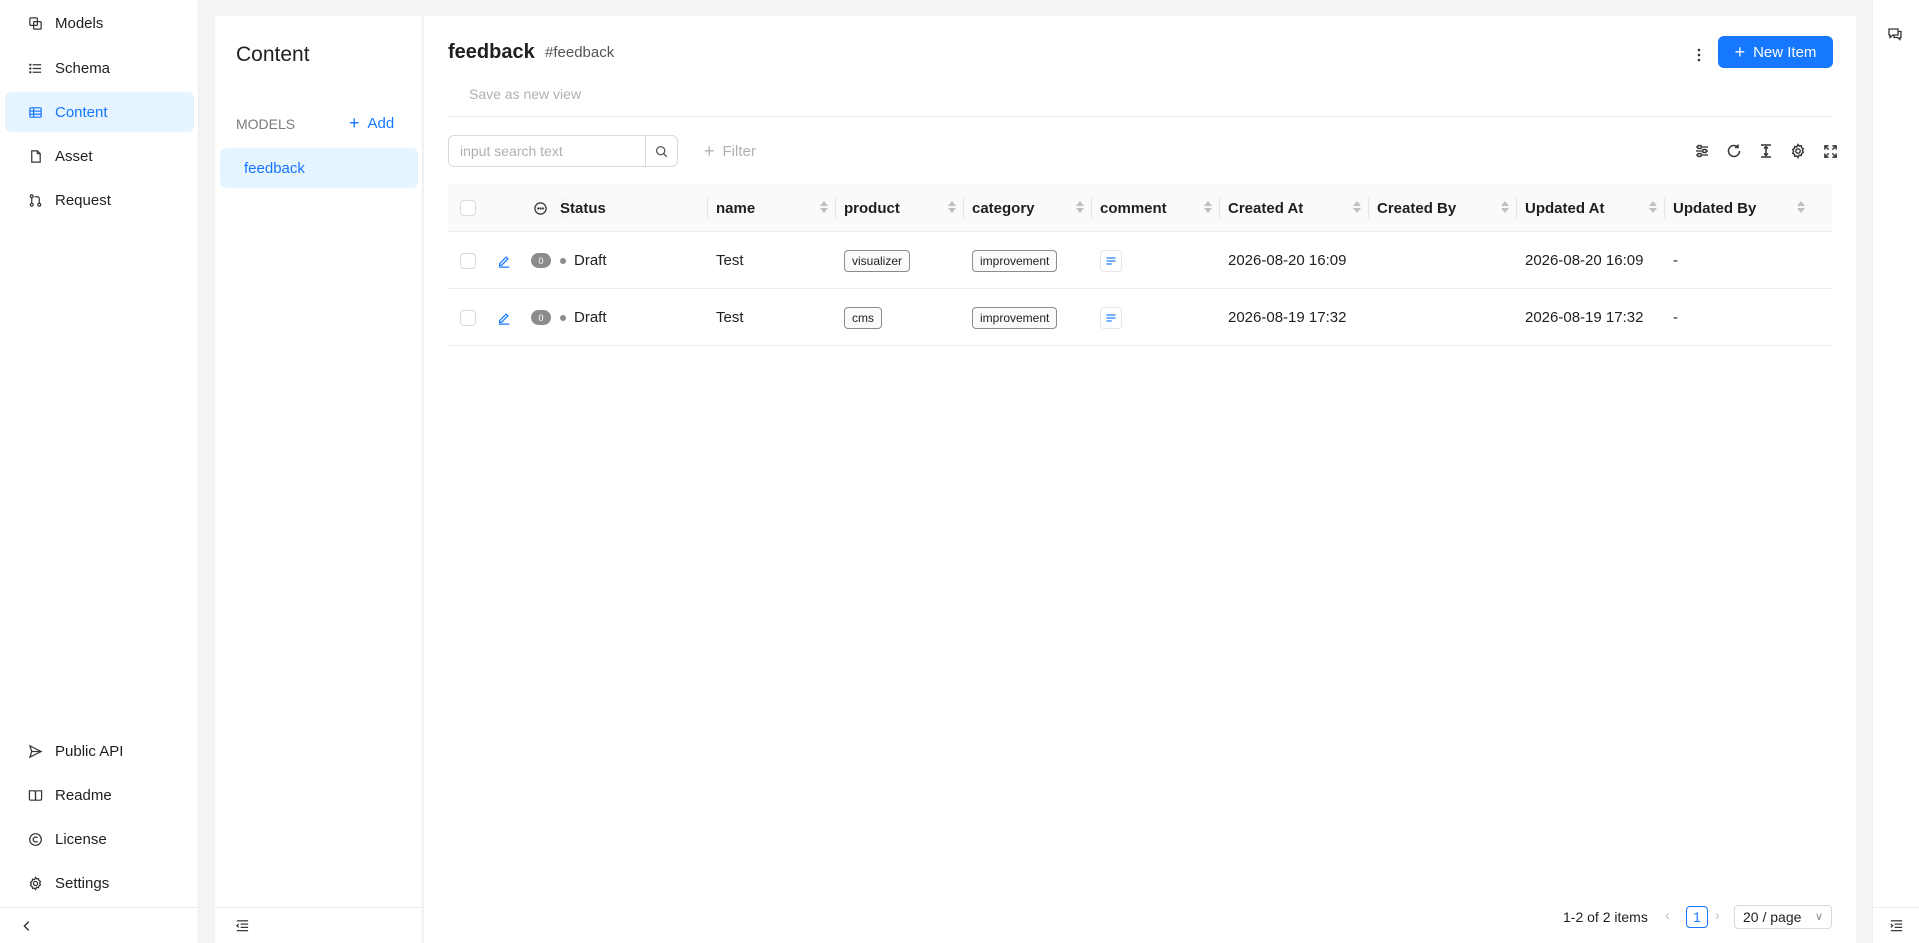  What do you see at coordinates (99, 68) in the screenshot?
I see `nav-item-schema: Schema` at bounding box center [99, 68].